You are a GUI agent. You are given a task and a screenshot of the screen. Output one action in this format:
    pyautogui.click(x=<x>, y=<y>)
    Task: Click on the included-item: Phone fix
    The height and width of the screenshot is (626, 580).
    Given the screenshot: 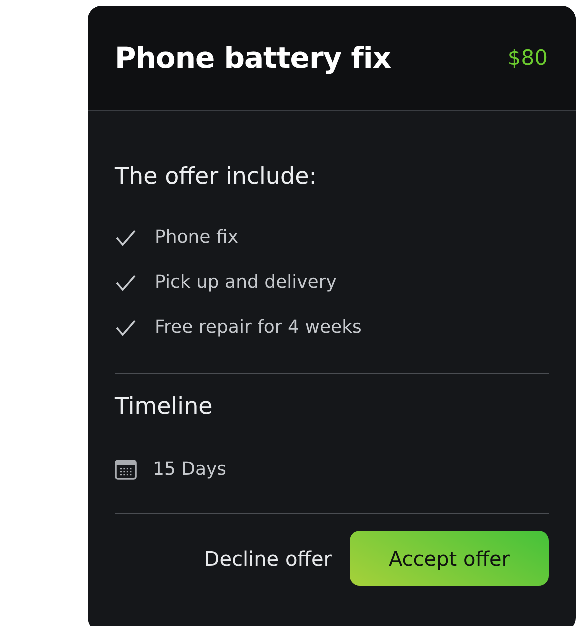 What is the action you would take?
    pyautogui.click(x=196, y=237)
    